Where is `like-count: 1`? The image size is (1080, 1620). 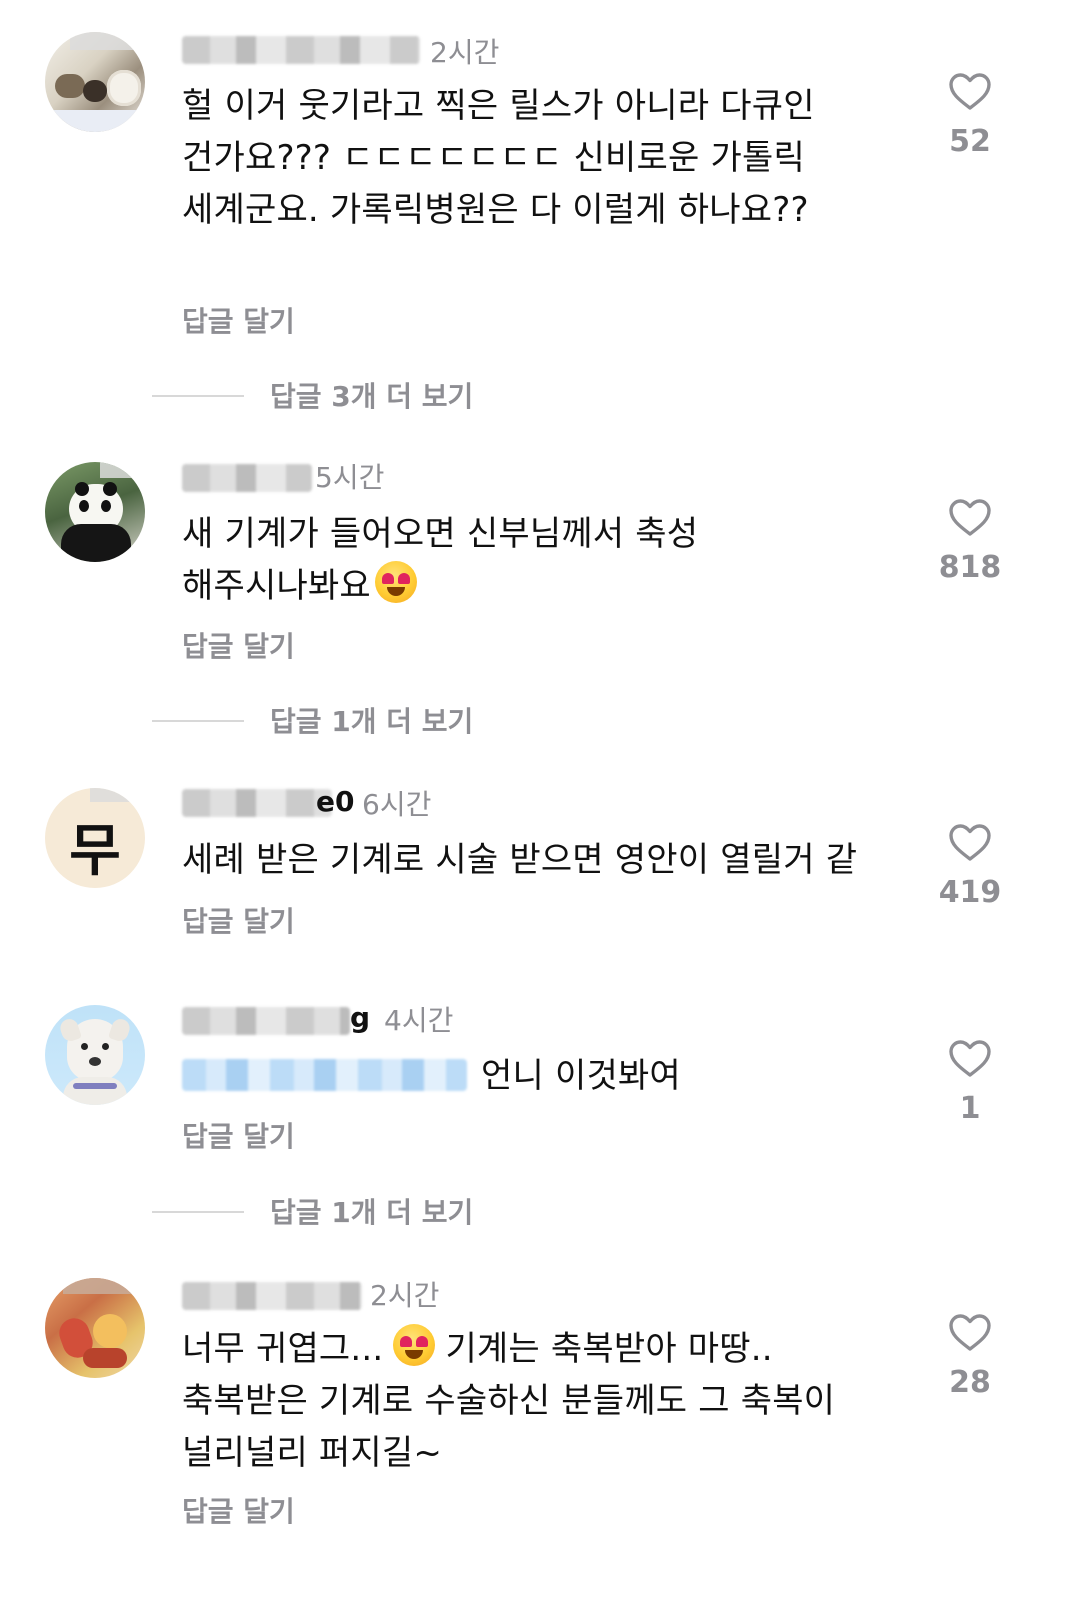
like-count: 1 is located at coordinates (970, 1108).